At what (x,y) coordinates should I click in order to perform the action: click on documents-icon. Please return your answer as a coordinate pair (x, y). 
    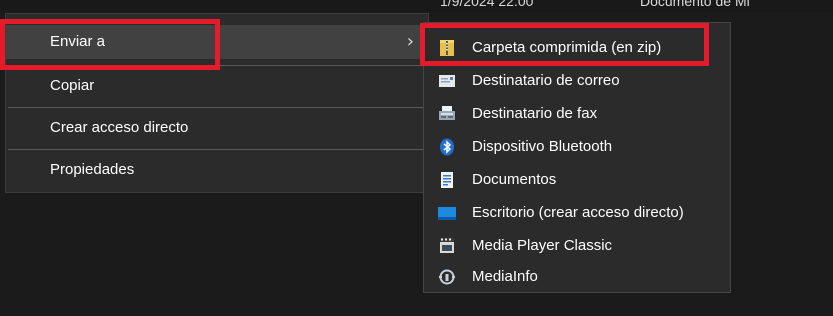
    Looking at the image, I should click on (447, 180).